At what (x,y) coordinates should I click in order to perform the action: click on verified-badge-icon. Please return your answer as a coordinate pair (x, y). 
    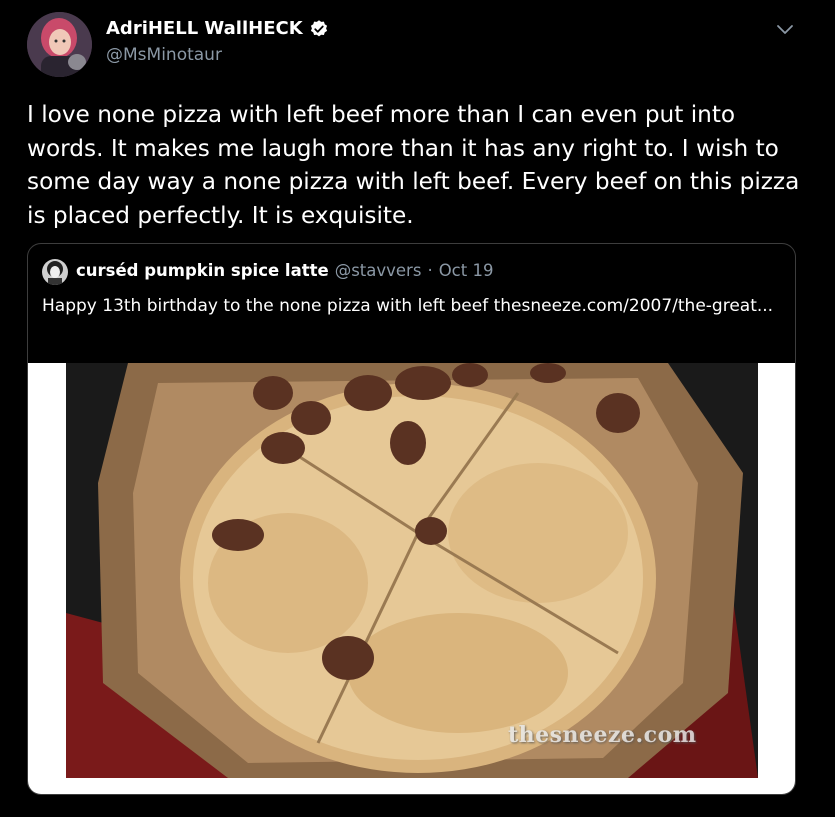
    Looking at the image, I should click on (318, 27).